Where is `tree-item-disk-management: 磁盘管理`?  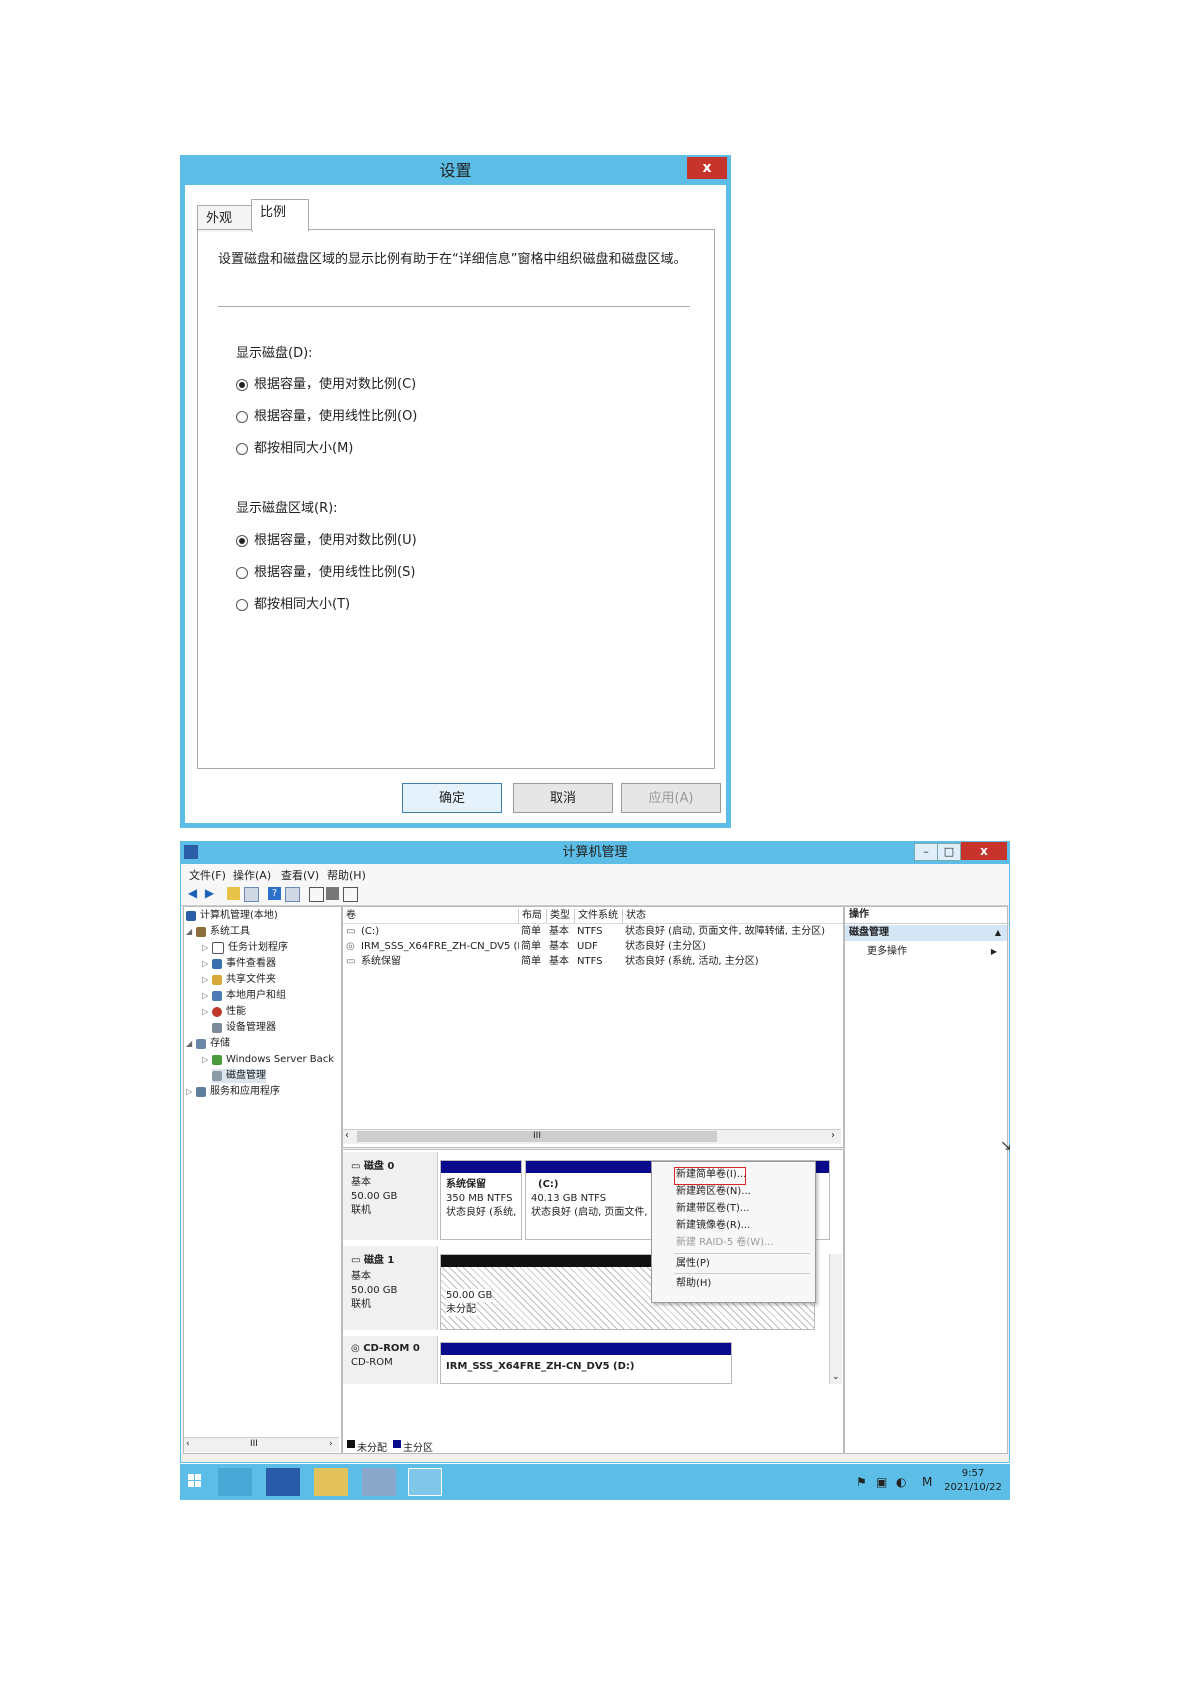
tree-item-disk-management: 磁盘管理 is located at coordinates (239, 1076).